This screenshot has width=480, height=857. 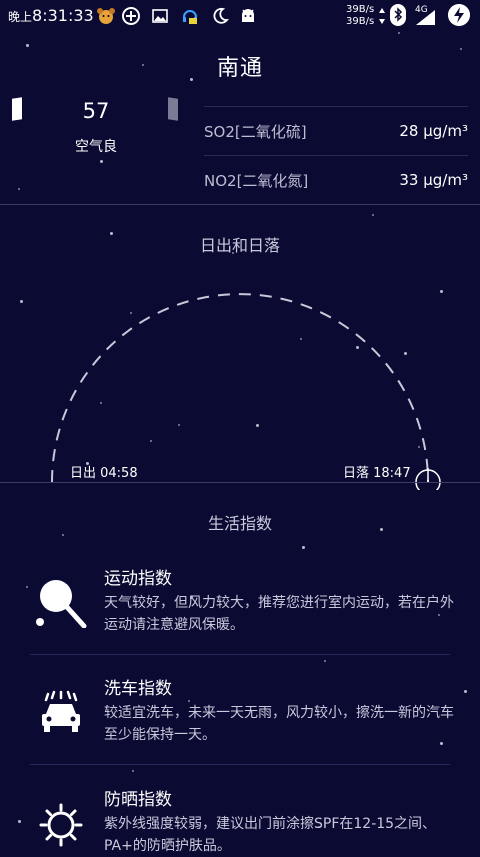 I want to click on life-index-title: 运动指数, so click(x=138, y=579).